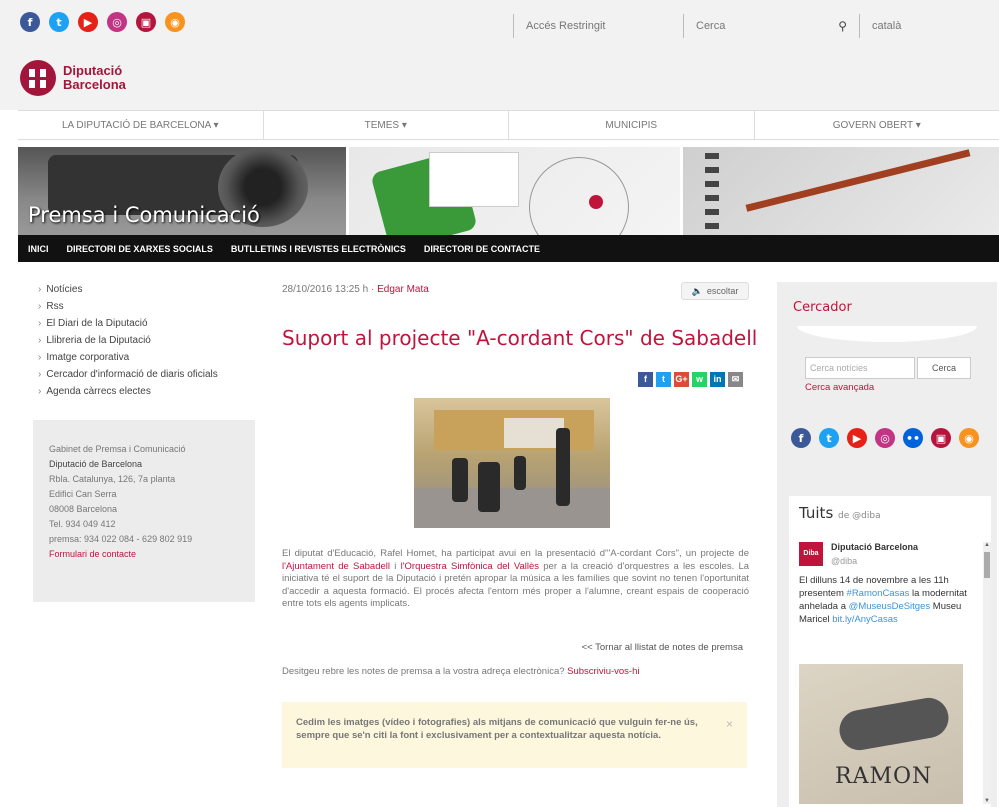 The width and height of the screenshot is (999, 807). I want to click on language-selector: català, so click(929, 26).